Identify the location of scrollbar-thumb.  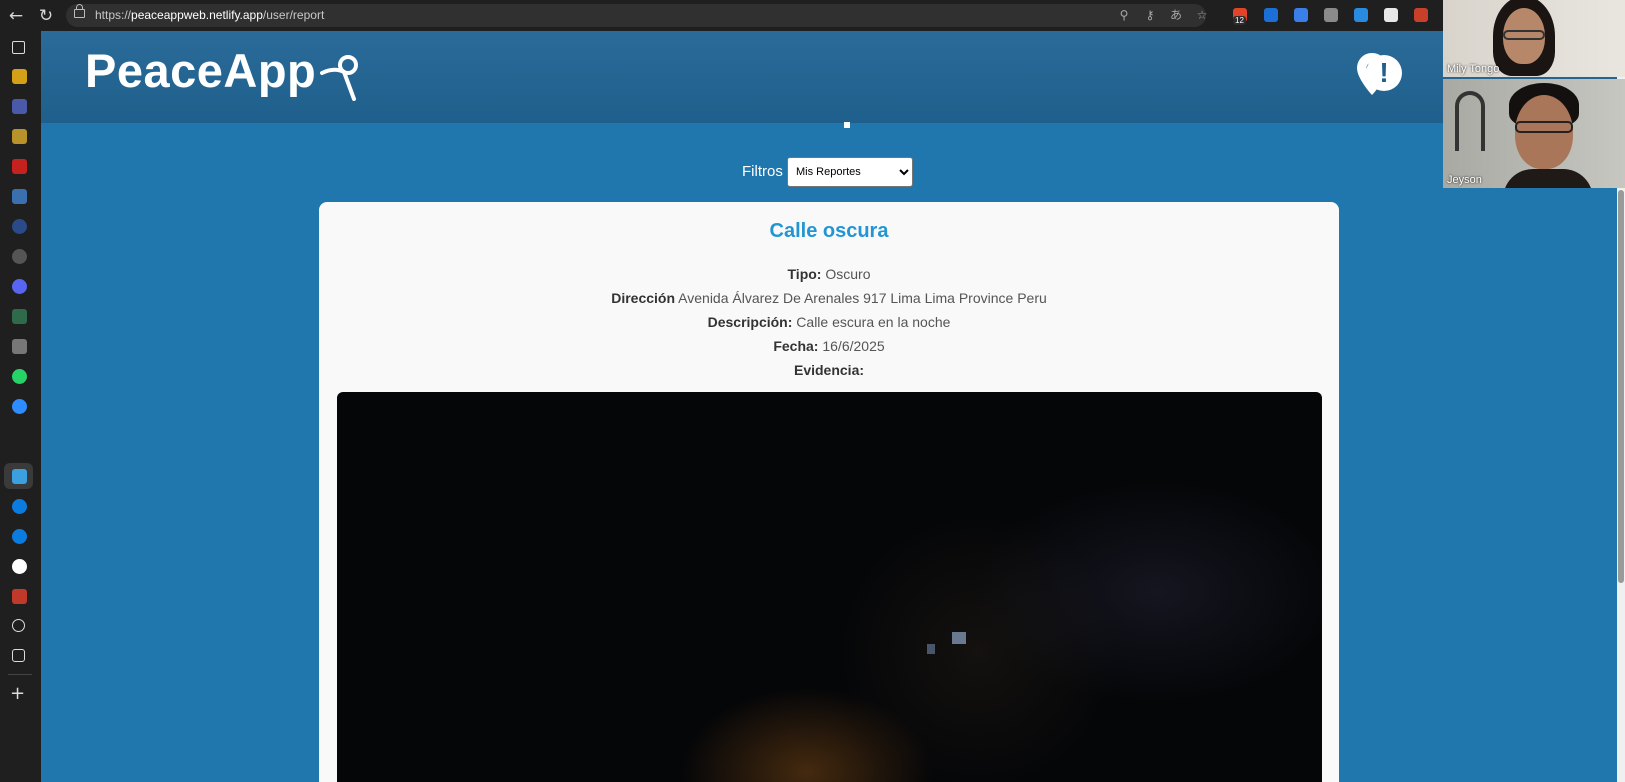
(1621, 386).